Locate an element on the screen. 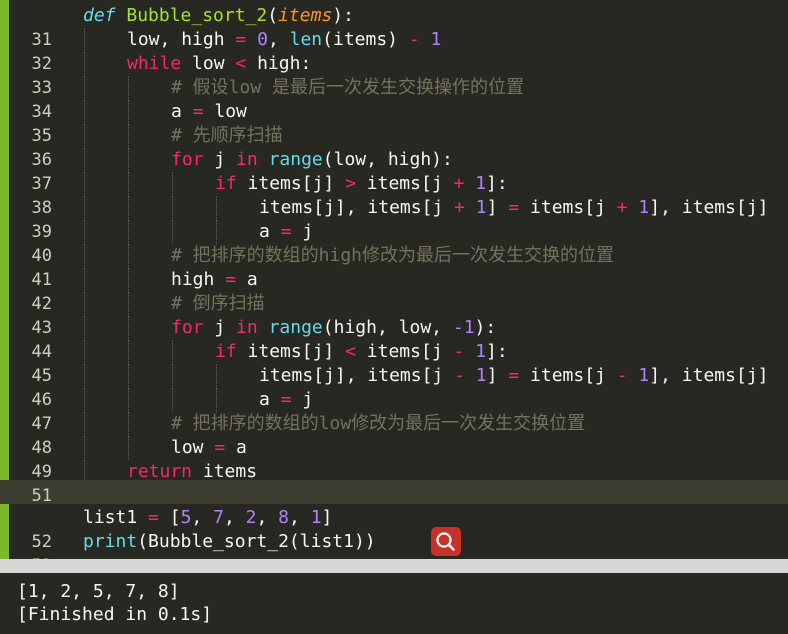  code-line-34: 34 # 假设low 是最后一次发生交换操作的位置 is located at coordinates (394, 99).